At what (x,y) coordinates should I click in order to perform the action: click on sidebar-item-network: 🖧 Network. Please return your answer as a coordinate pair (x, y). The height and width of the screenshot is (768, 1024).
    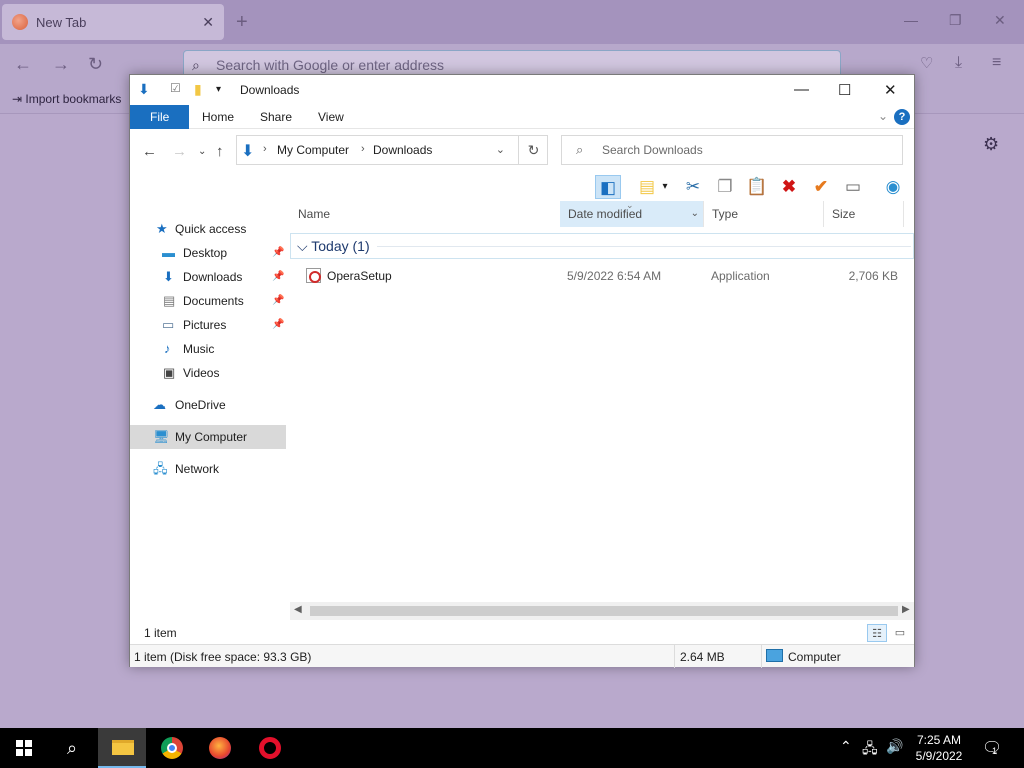
    Looking at the image, I should click on (208, 469).